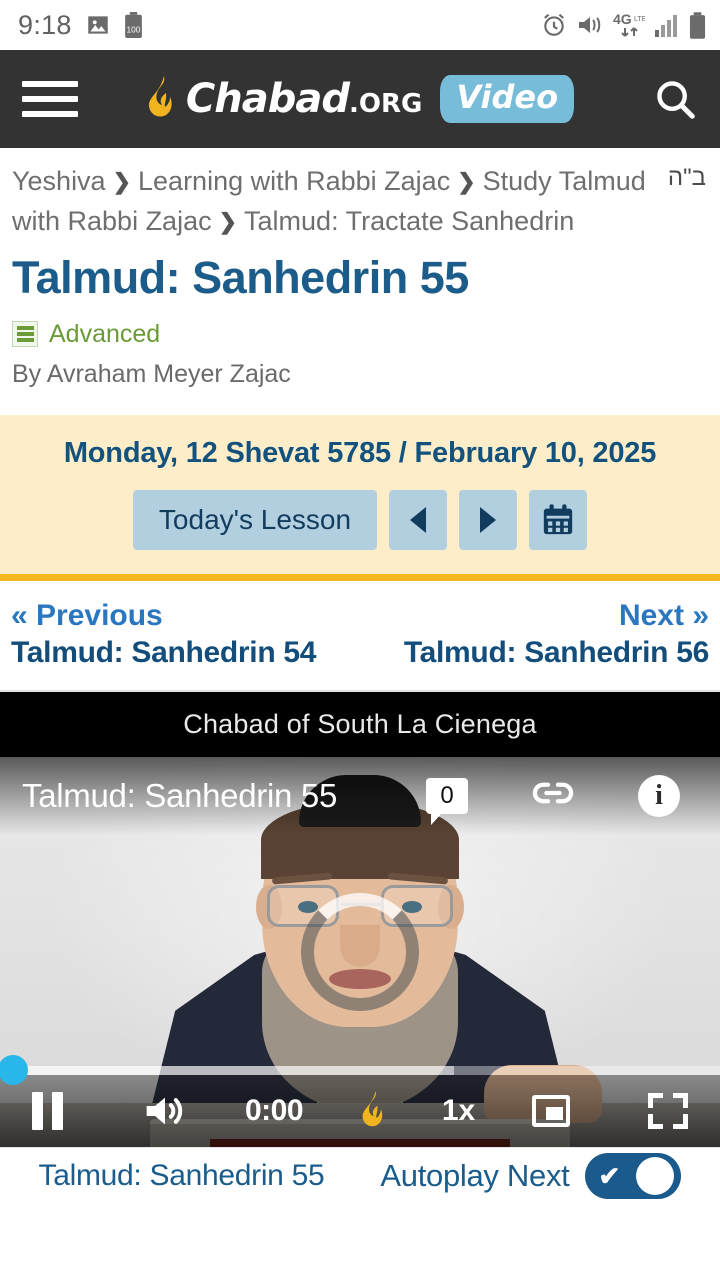 The width and height of the screenshot is (720, 1280). I want to click on todays-lesson-button: Today's Lesson, so click(255, 519).